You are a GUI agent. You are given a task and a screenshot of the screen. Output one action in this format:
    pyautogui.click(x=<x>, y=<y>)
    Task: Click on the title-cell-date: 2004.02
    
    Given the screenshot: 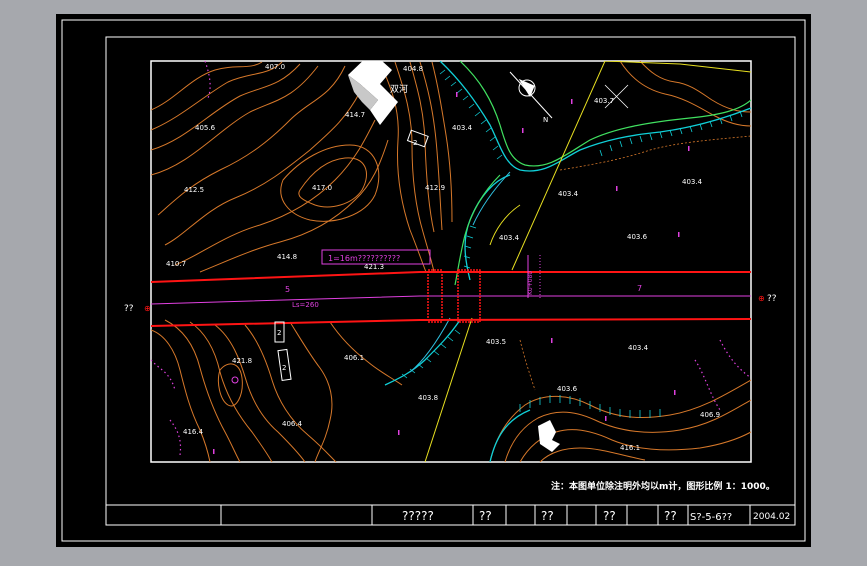 What is the action you would take?
    pyautogui.click(x=771, y=517)
    